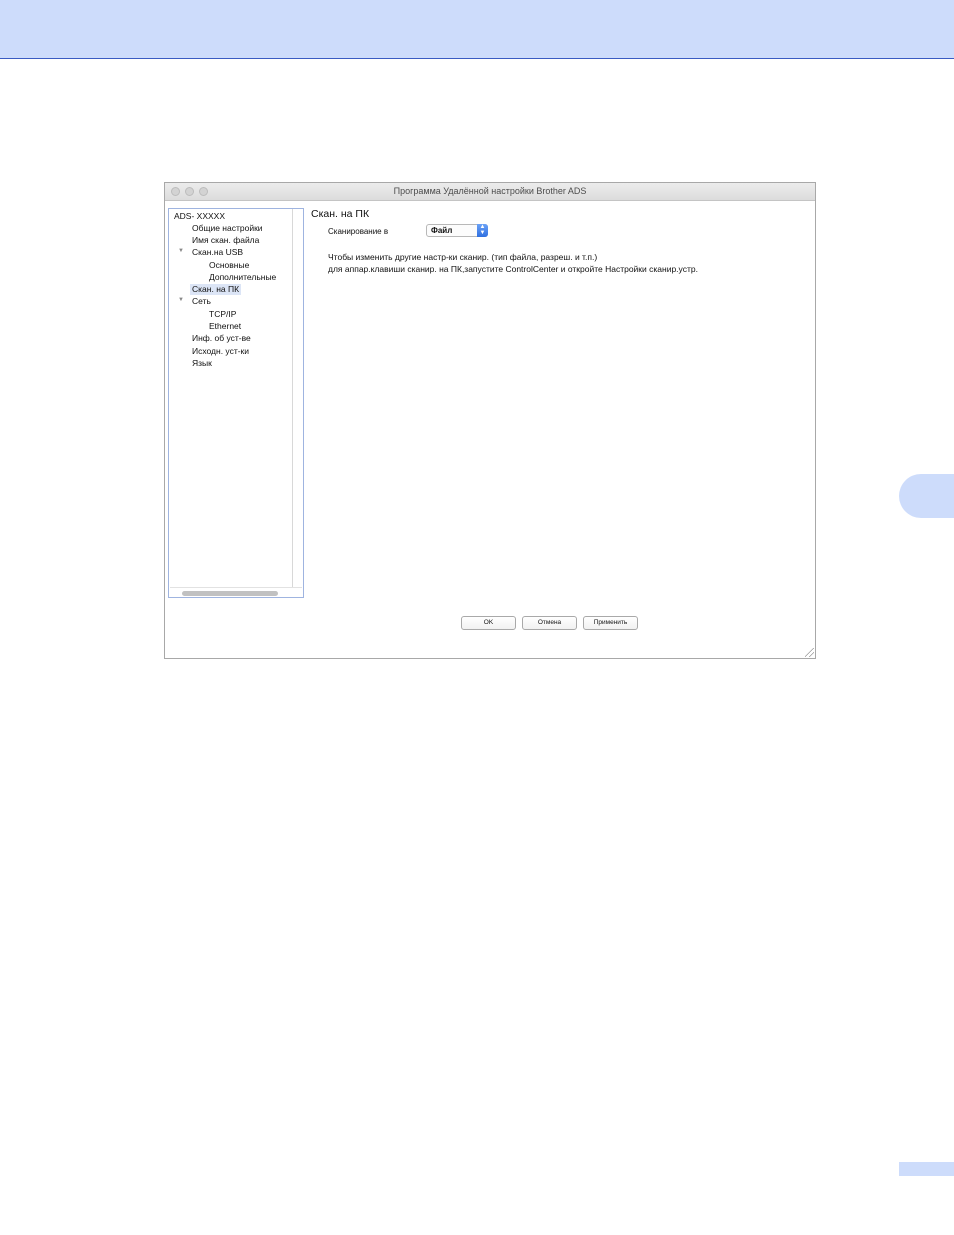  What do you see at coordinates (227, 228) in the screenshot?
I see `tree-item-general: Общие настройки` at bounding box center [227, 228].